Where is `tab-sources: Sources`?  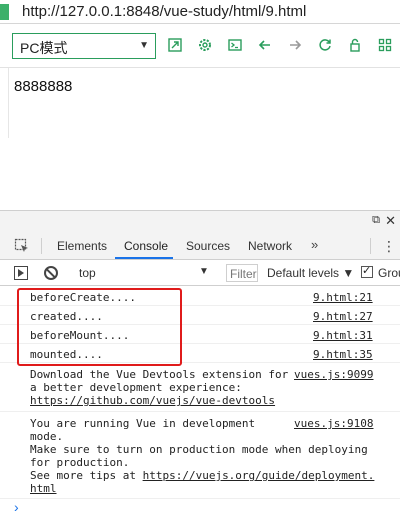
tab-sources: Sources is located at coordinates (208, 246).